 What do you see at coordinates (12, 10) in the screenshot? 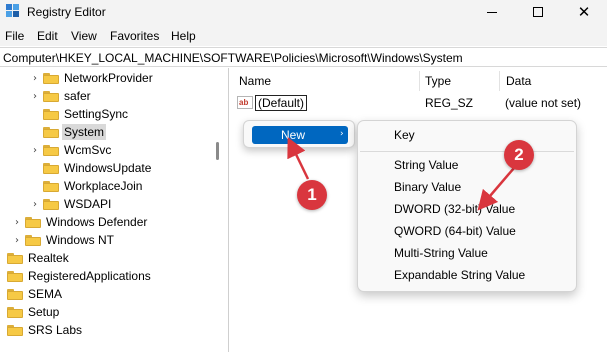
I see `registry-editor-app-icon` at bounding box center [12, 10].